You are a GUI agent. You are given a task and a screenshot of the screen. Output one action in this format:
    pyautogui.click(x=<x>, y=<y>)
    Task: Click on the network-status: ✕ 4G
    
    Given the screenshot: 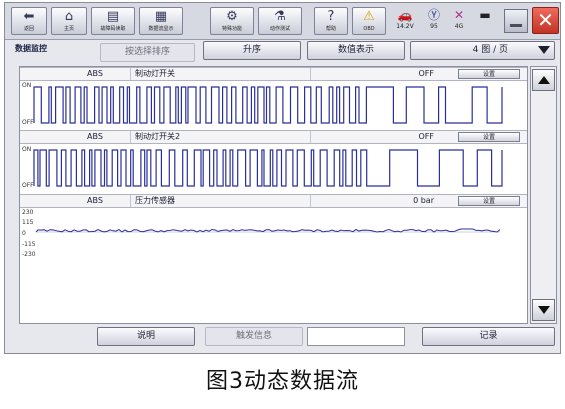 What is the action you would take?
    pyautogui.click(x=459, y=21)
    